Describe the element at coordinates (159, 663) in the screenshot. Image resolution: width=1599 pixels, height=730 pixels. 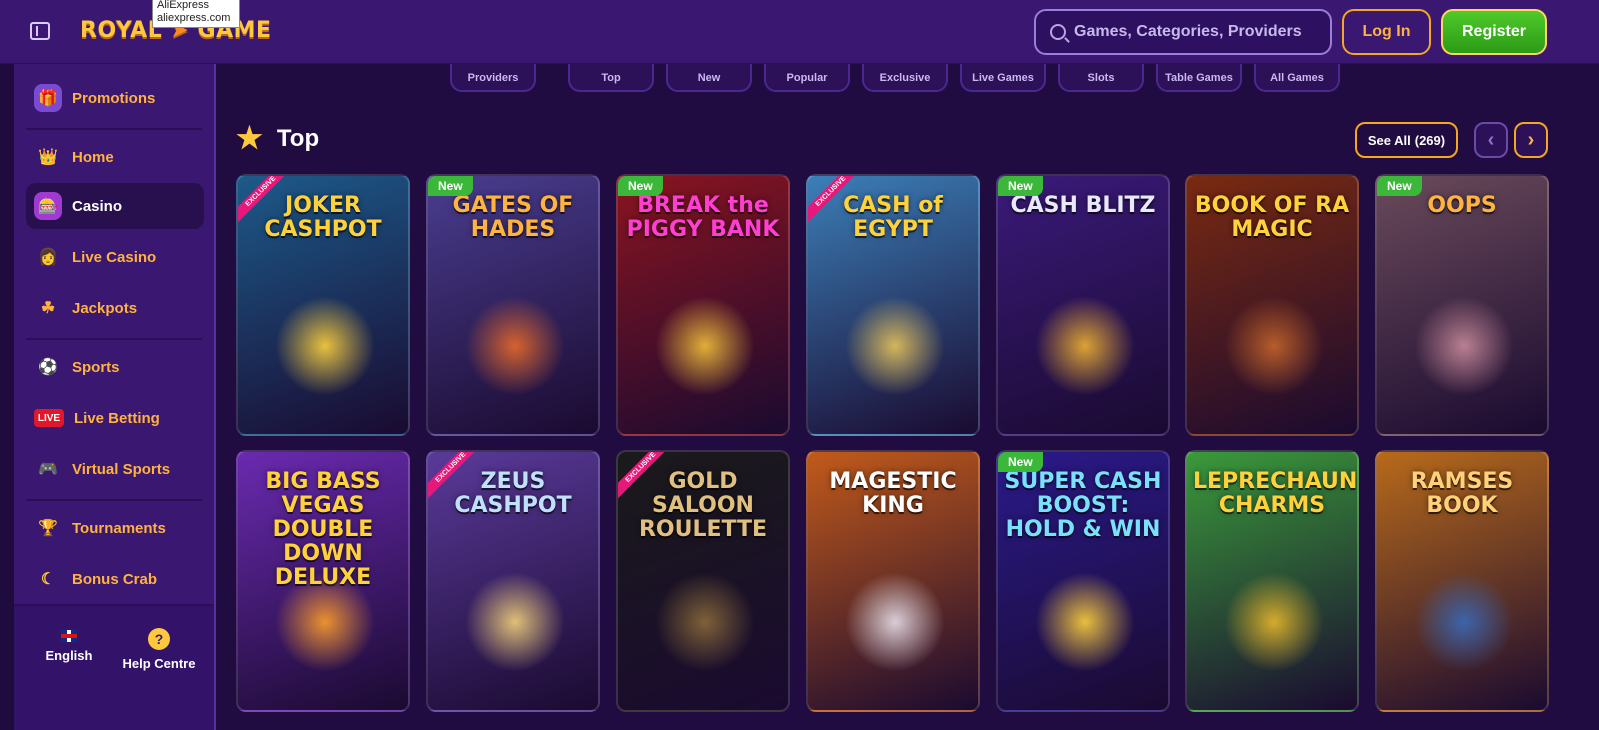
I see `help-label: Help Centre` at that location.